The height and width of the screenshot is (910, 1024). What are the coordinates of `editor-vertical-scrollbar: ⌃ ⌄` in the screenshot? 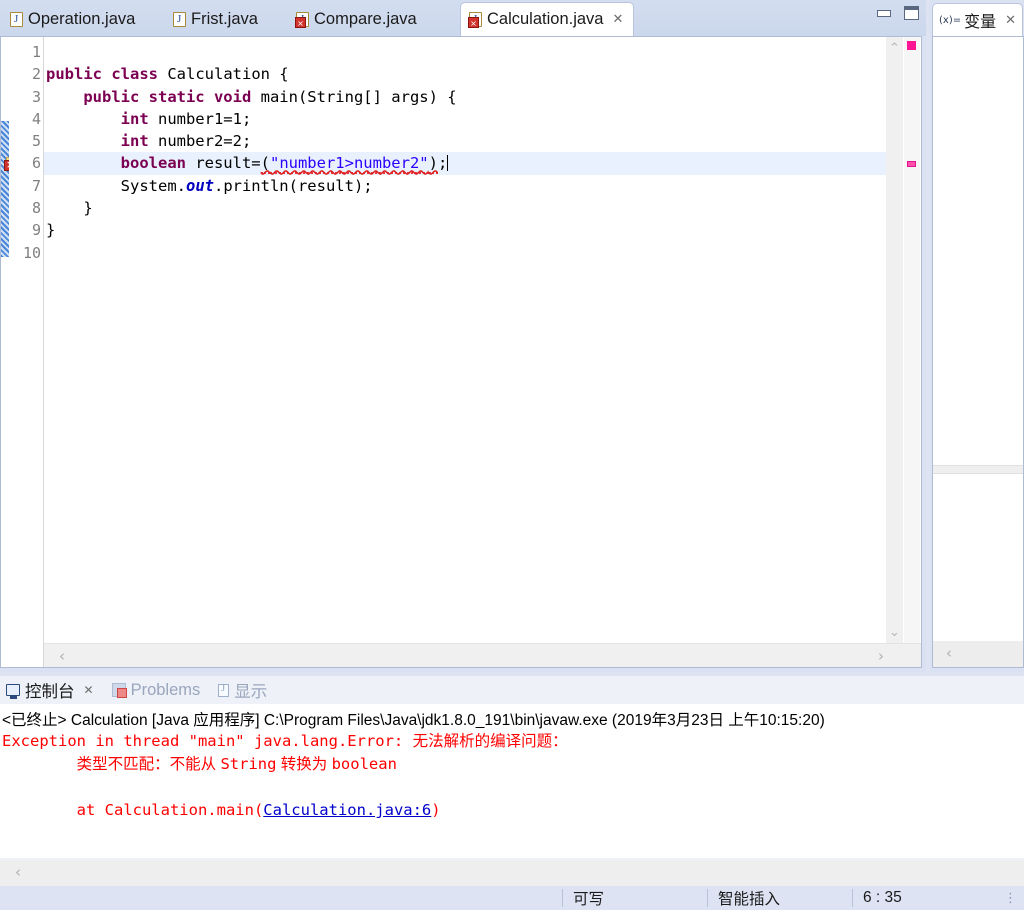 It's located at (894, 341).